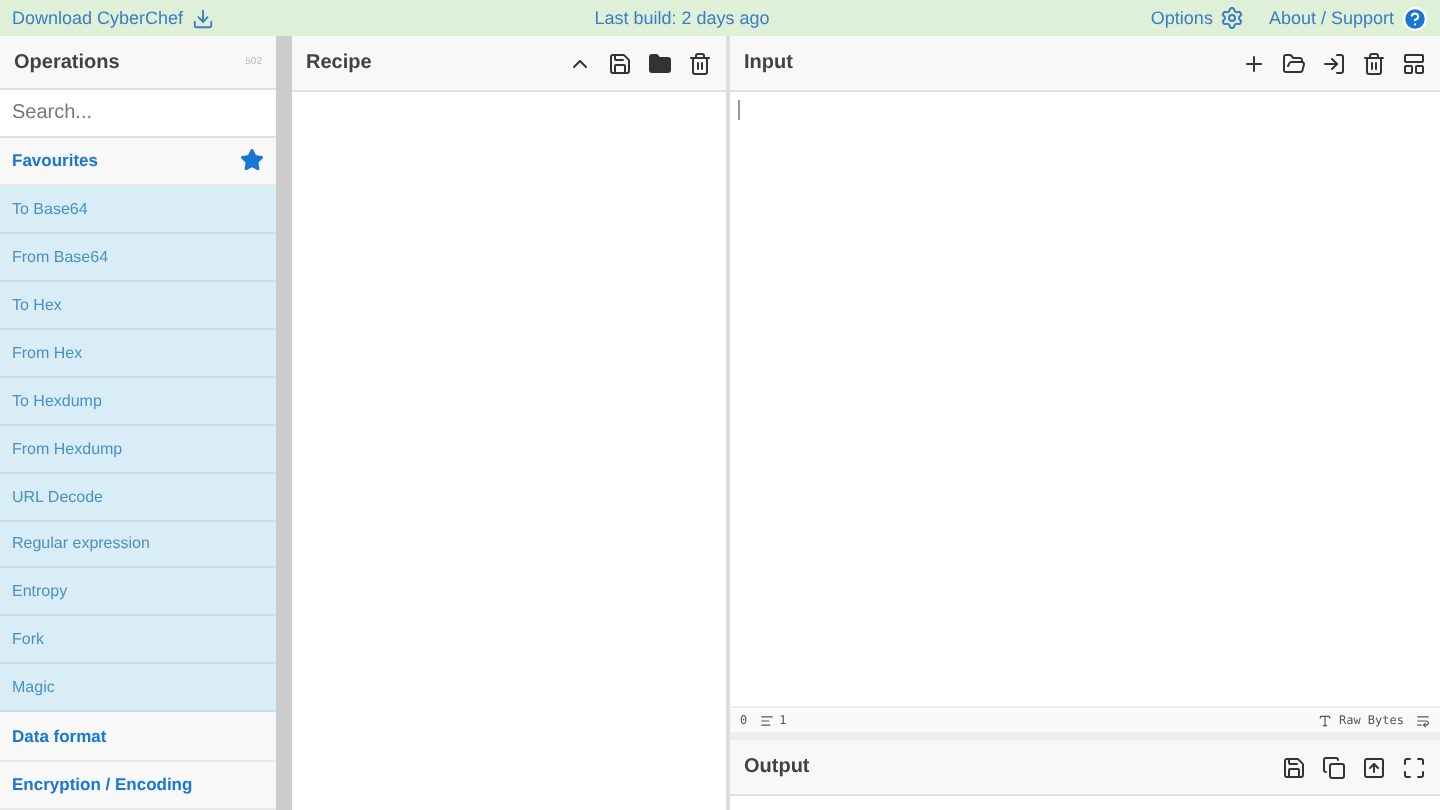 The image size is (1440, 810). Describe the element at coordinates (138, 161) in the screenshot. I see `category-header: Favourites` at that location.